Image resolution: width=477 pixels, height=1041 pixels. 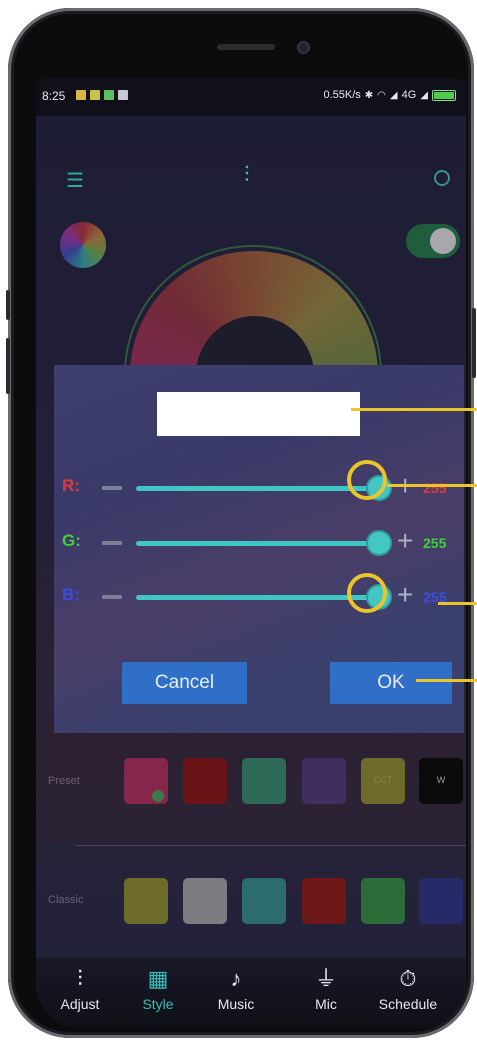 I want to click on green-minus-button, so click(x=112, y=543).